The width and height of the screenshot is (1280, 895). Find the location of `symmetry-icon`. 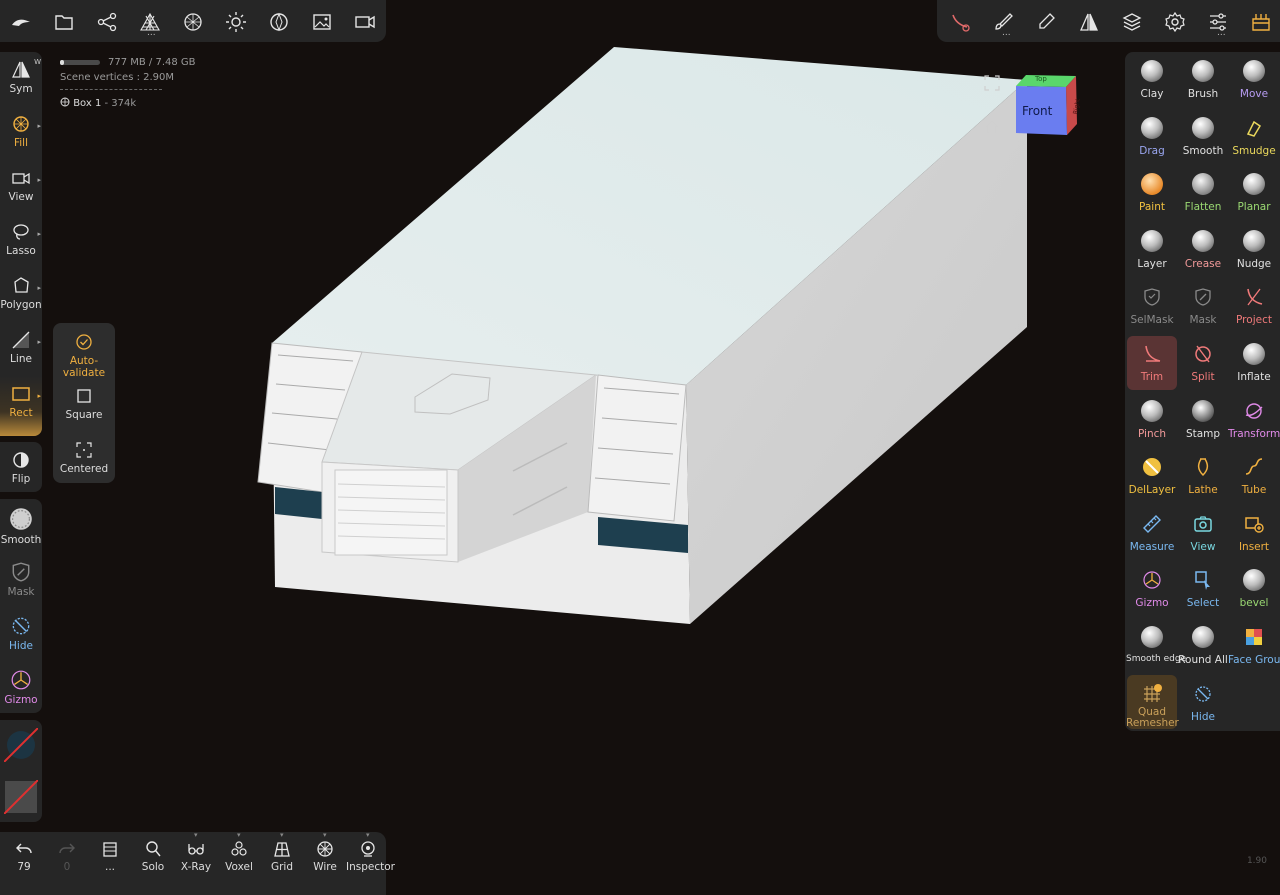

symmetry-icon is located at coordinates (1089, 22).